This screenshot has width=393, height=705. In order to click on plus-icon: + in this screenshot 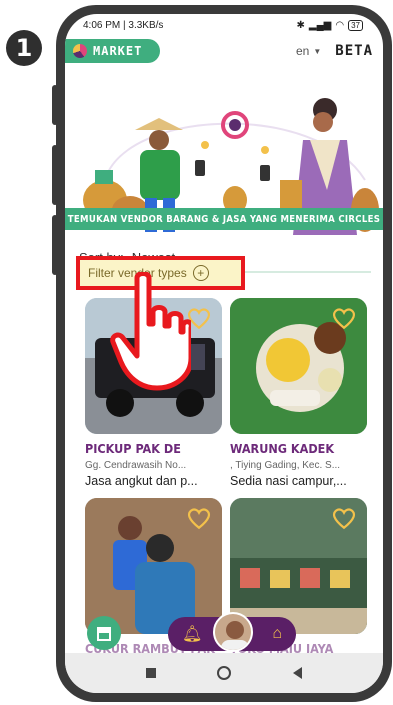, I will do `click(200, 273)`.